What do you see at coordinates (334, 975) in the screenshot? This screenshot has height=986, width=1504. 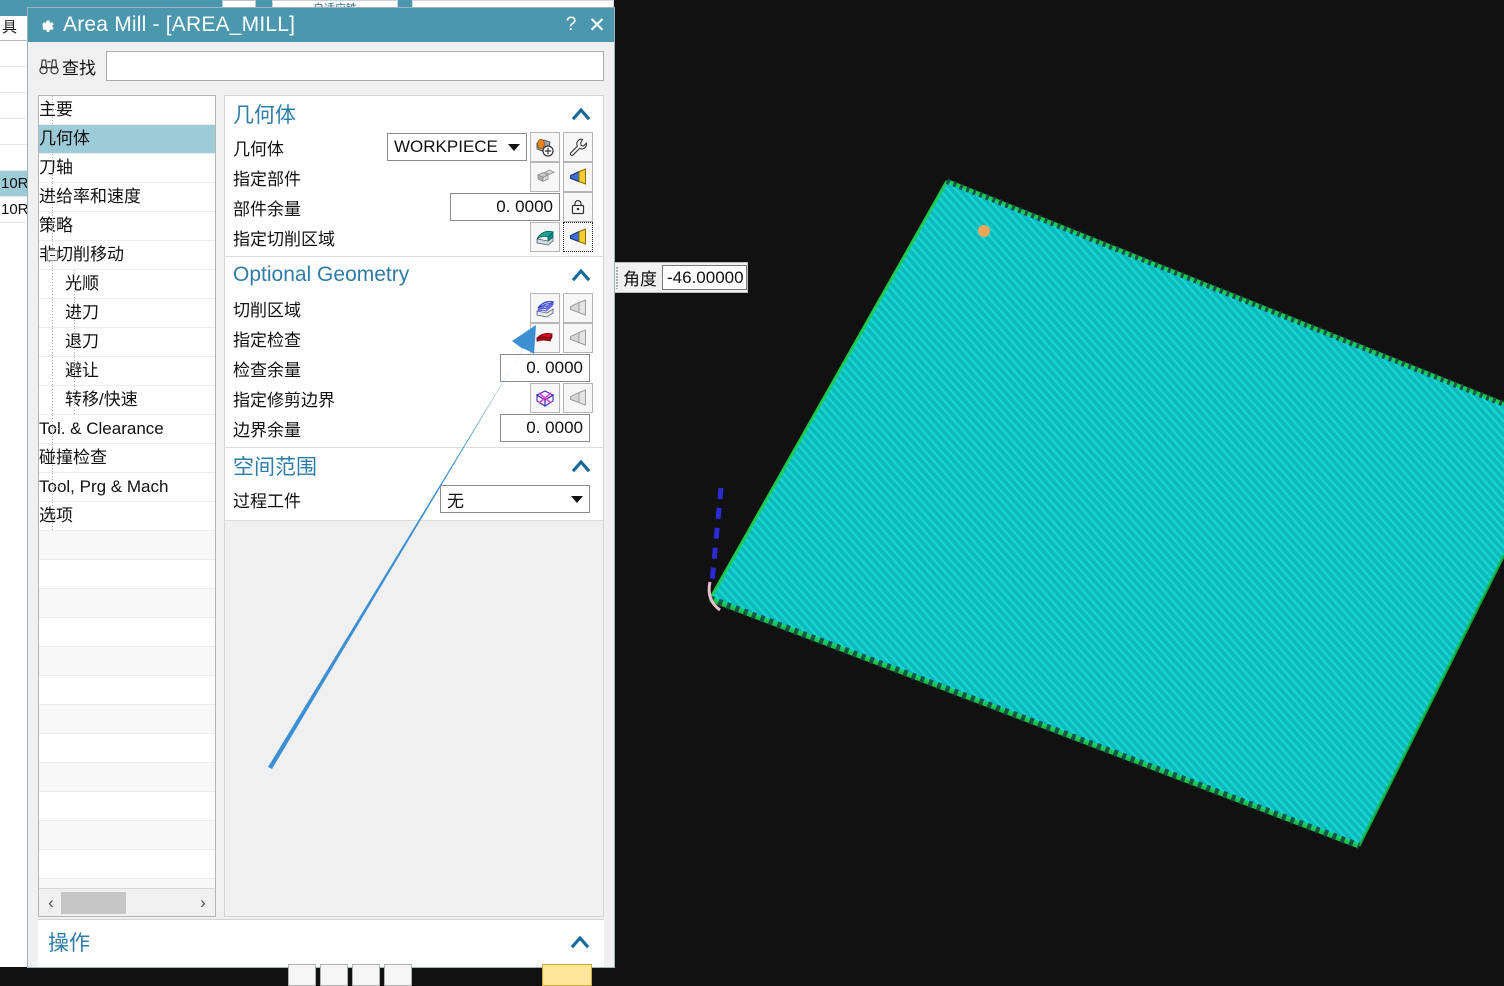 I see `replay-button` at bounding box center [334, 975].